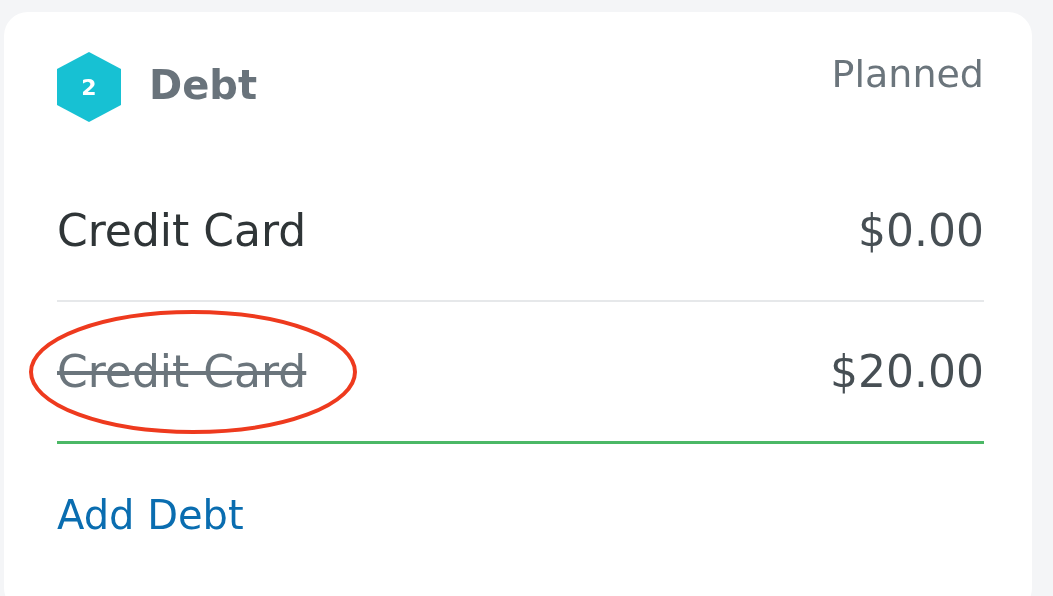  What do you see at coordinates (150, 515) in the screenshot?
I see `add-debt-link: Add Debt` at bounding box center [150, 515].